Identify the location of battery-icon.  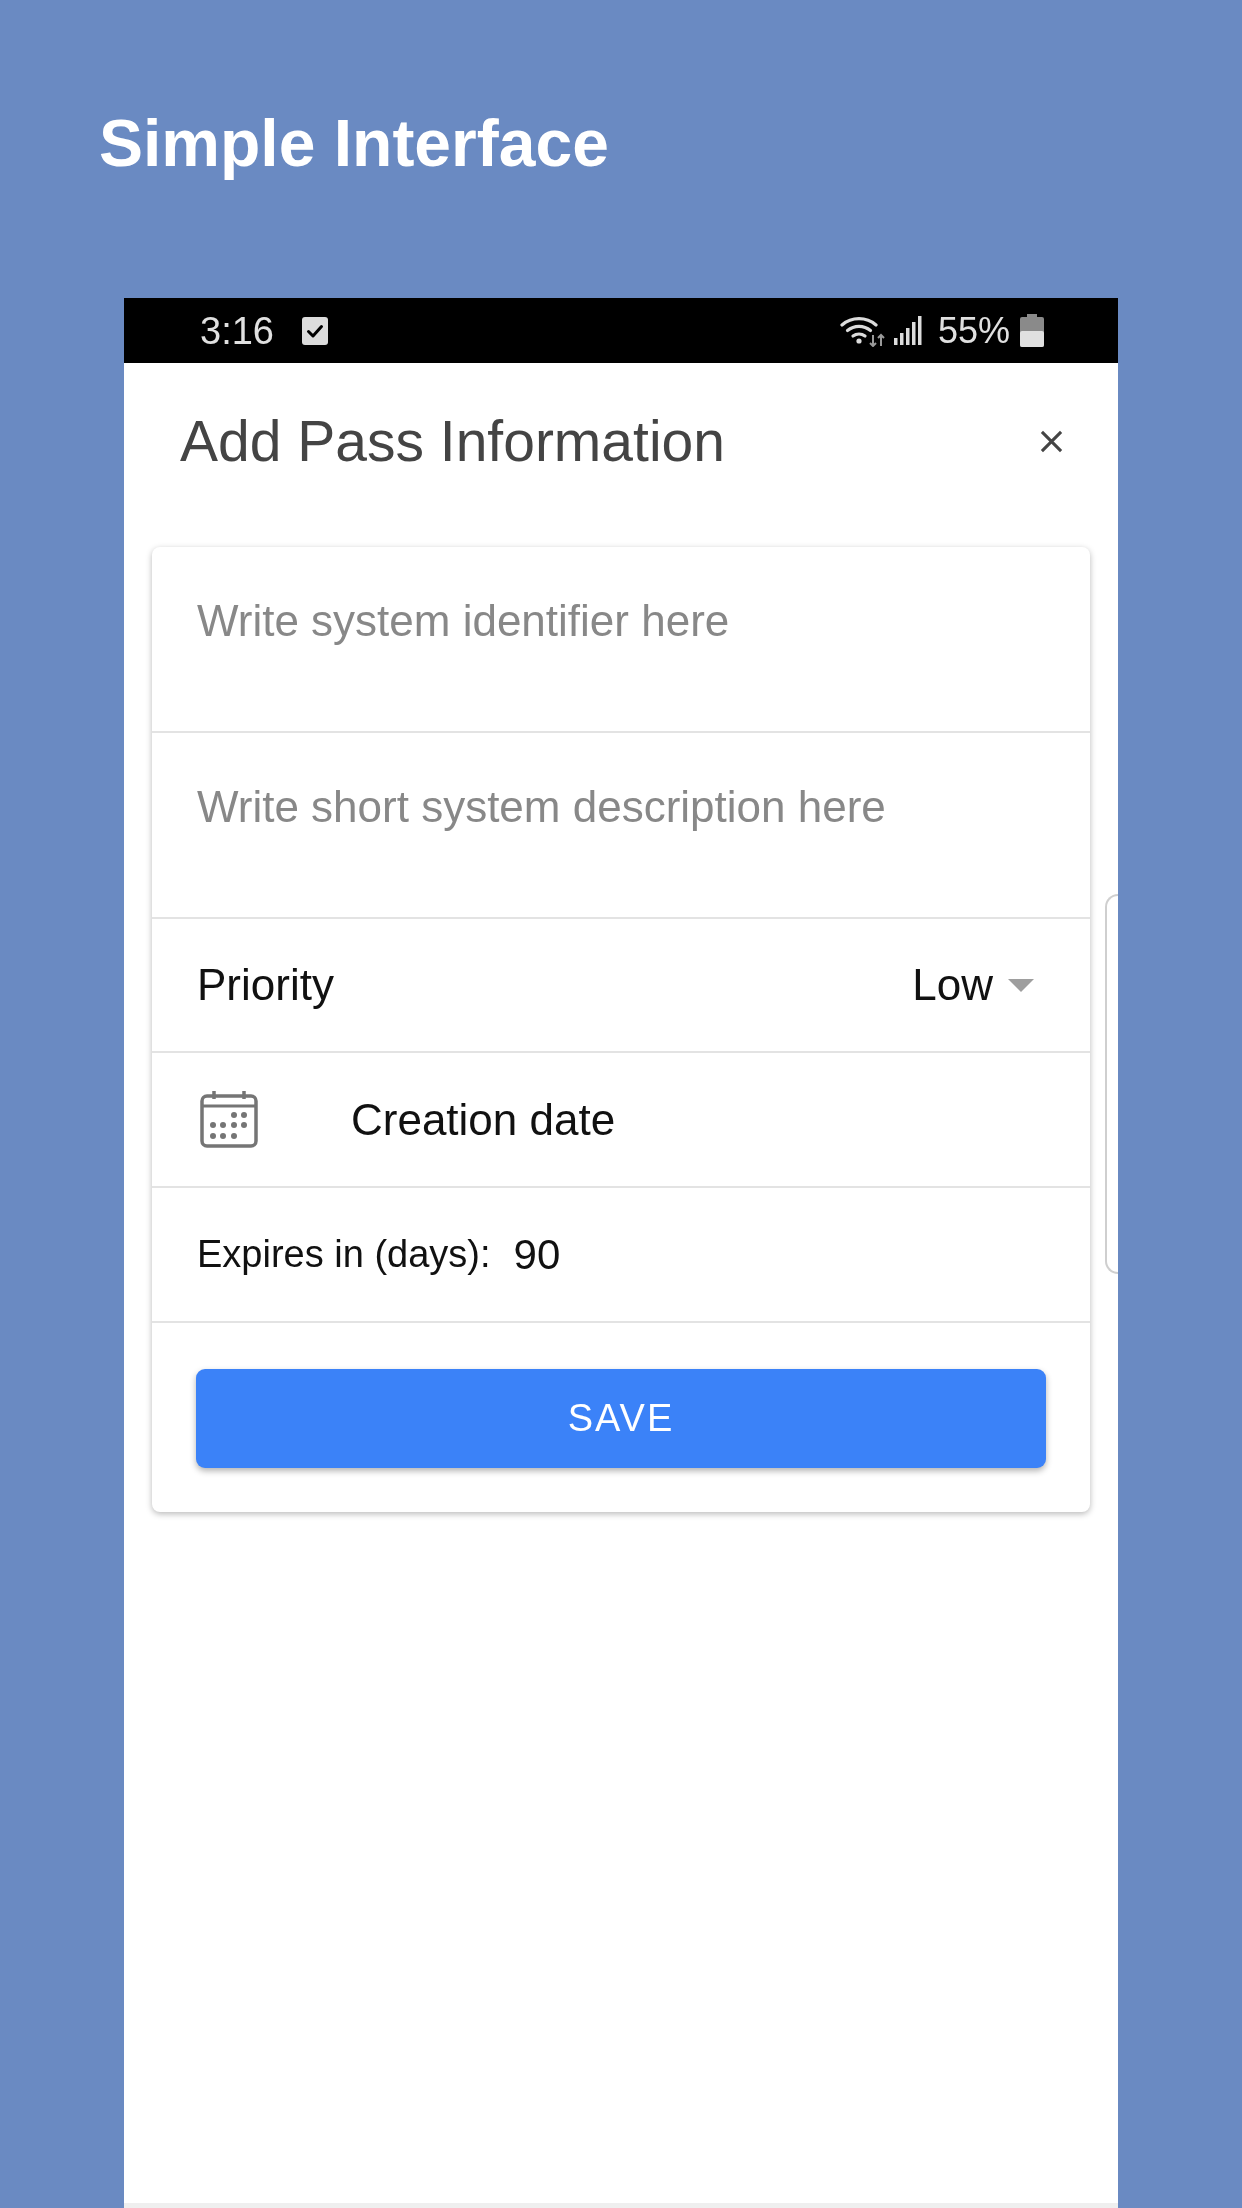
(1032, 330).